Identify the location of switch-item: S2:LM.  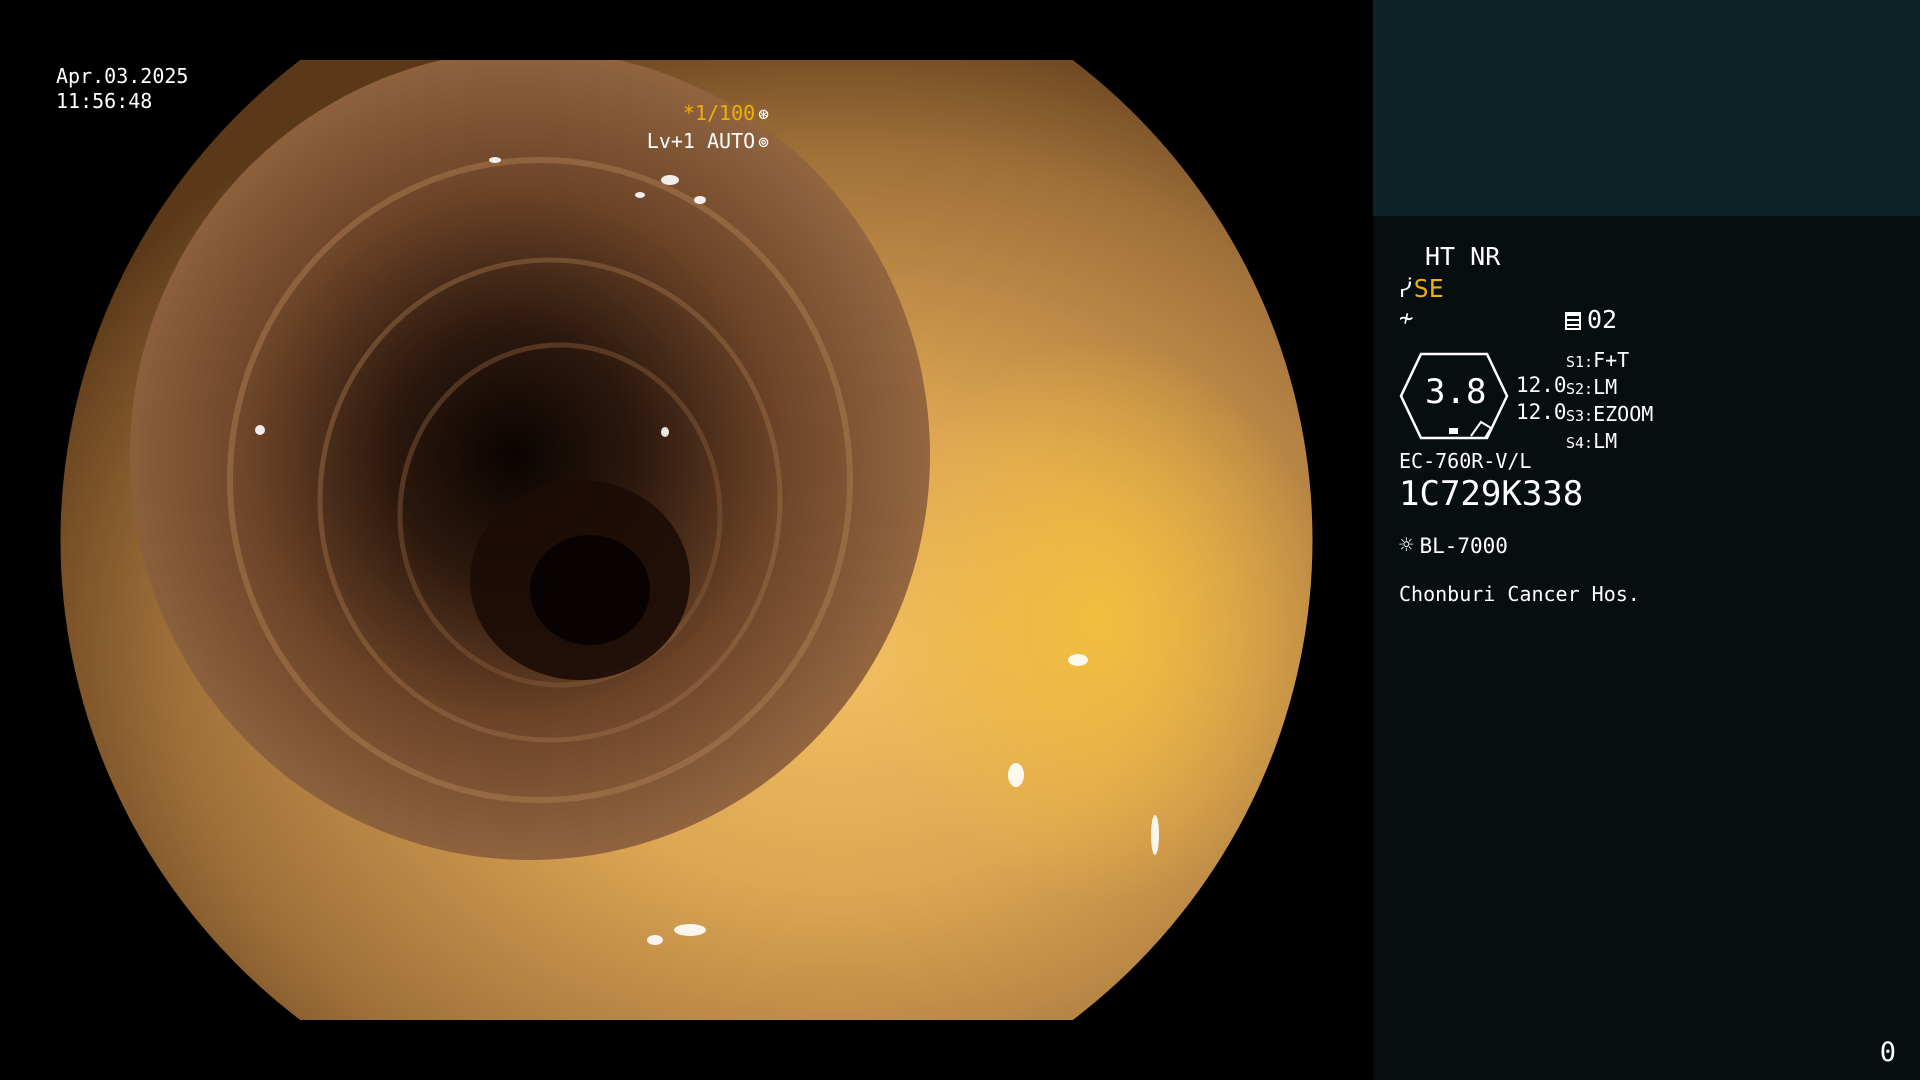
(1592, 387).